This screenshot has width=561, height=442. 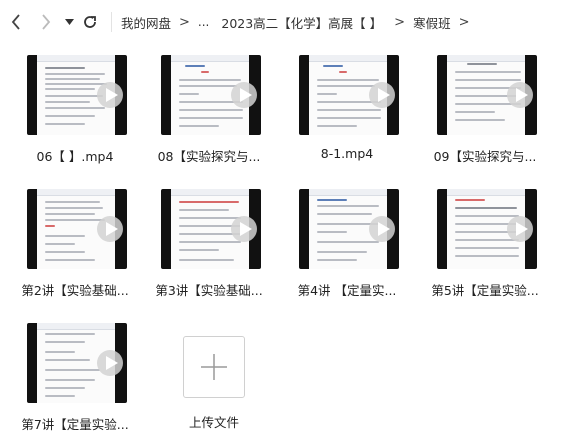 I want to click on history-dropdown-button, so click(x=69, y=22).